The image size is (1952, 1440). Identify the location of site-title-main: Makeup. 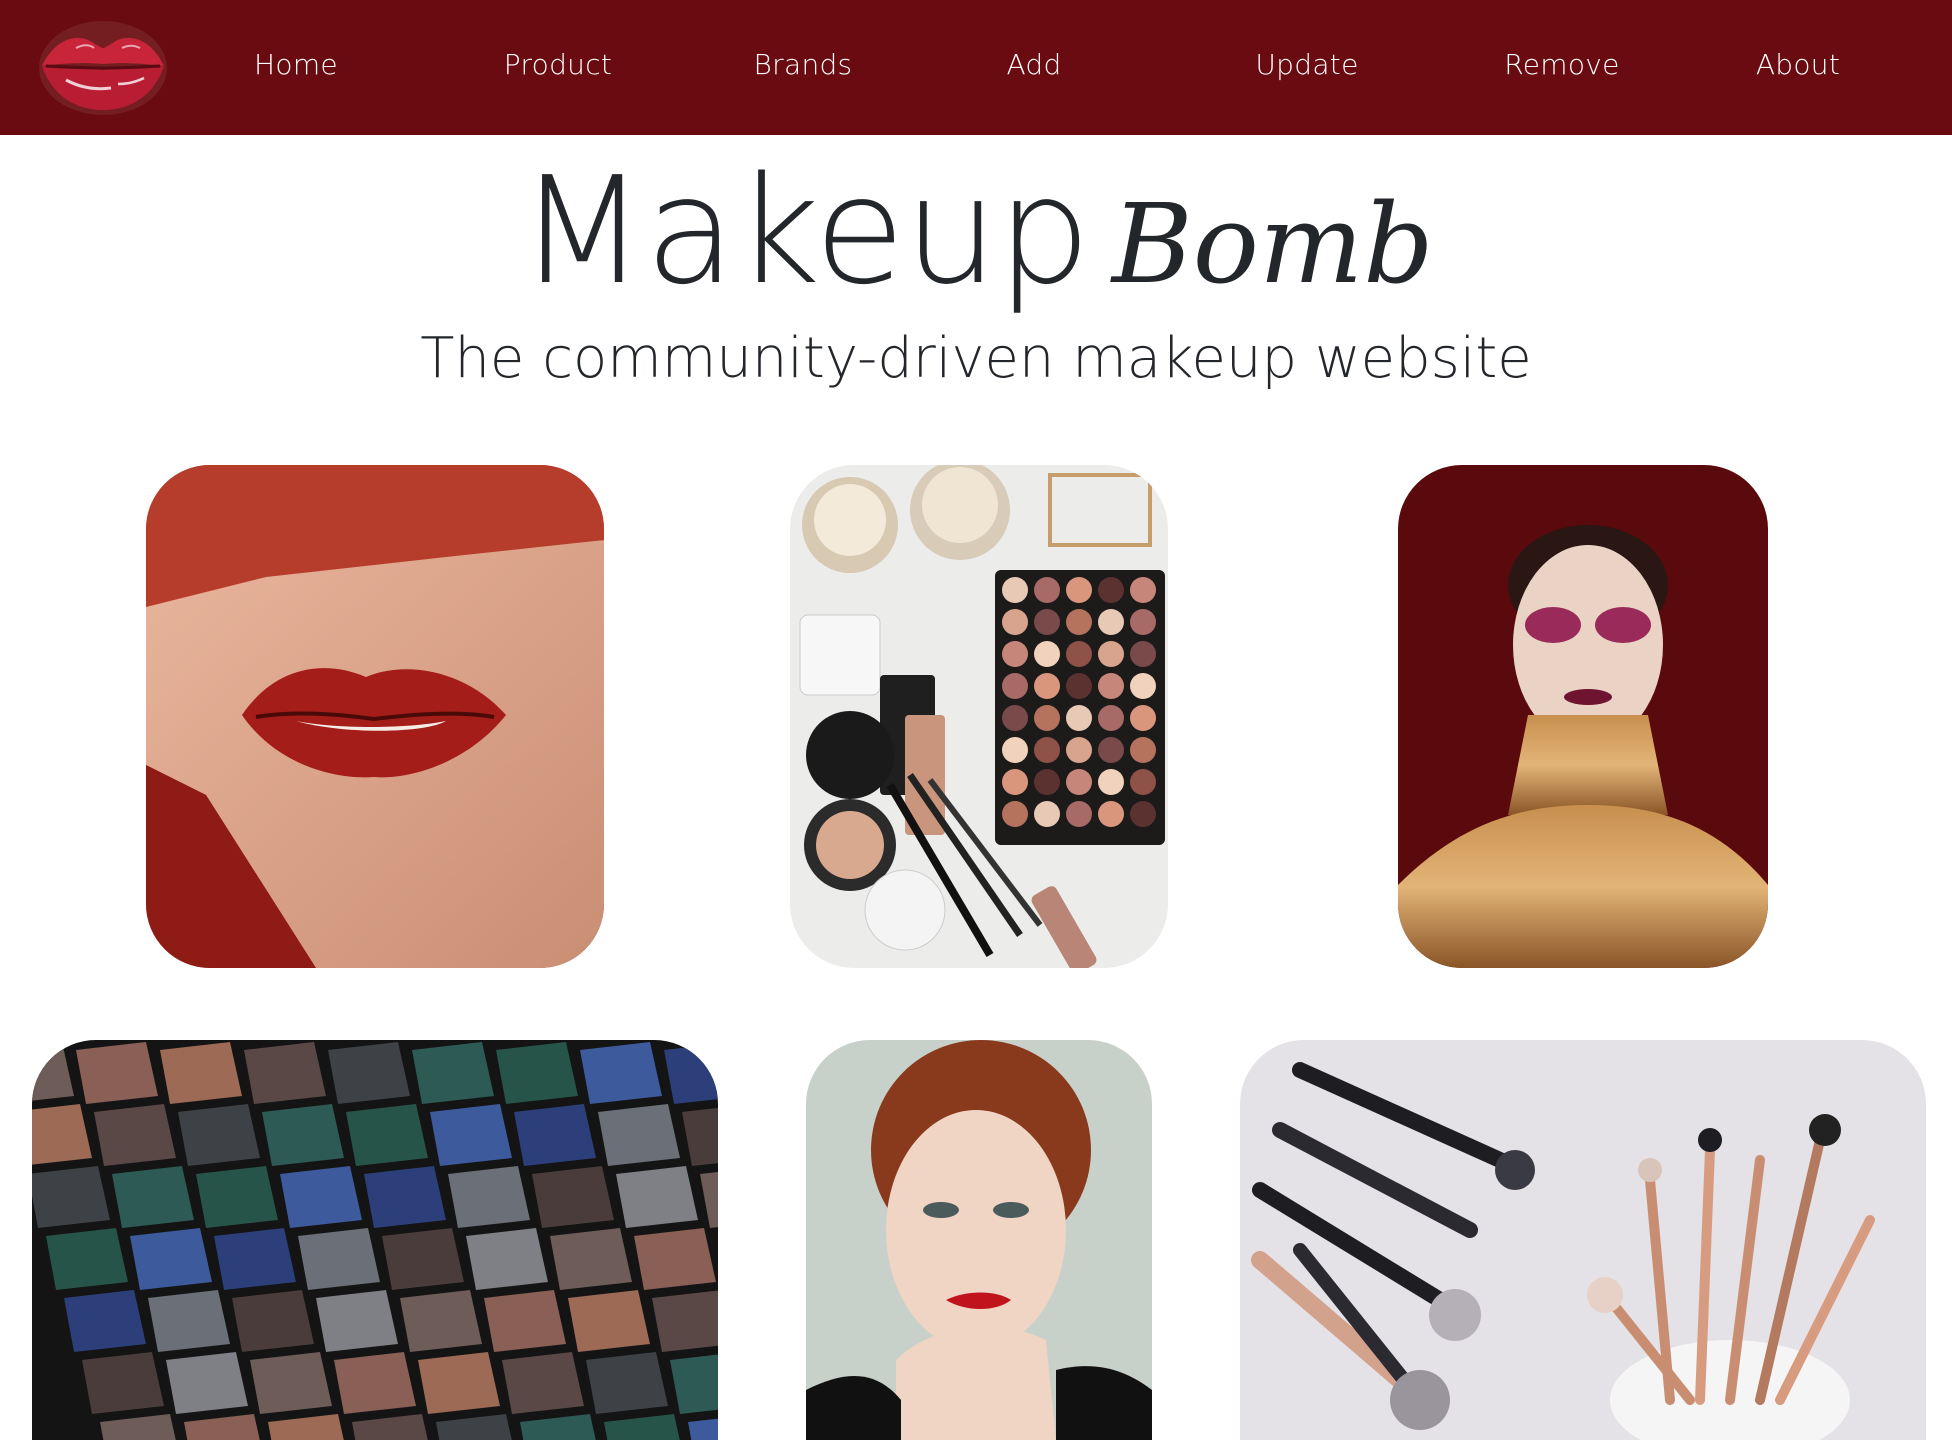
(804, 231).